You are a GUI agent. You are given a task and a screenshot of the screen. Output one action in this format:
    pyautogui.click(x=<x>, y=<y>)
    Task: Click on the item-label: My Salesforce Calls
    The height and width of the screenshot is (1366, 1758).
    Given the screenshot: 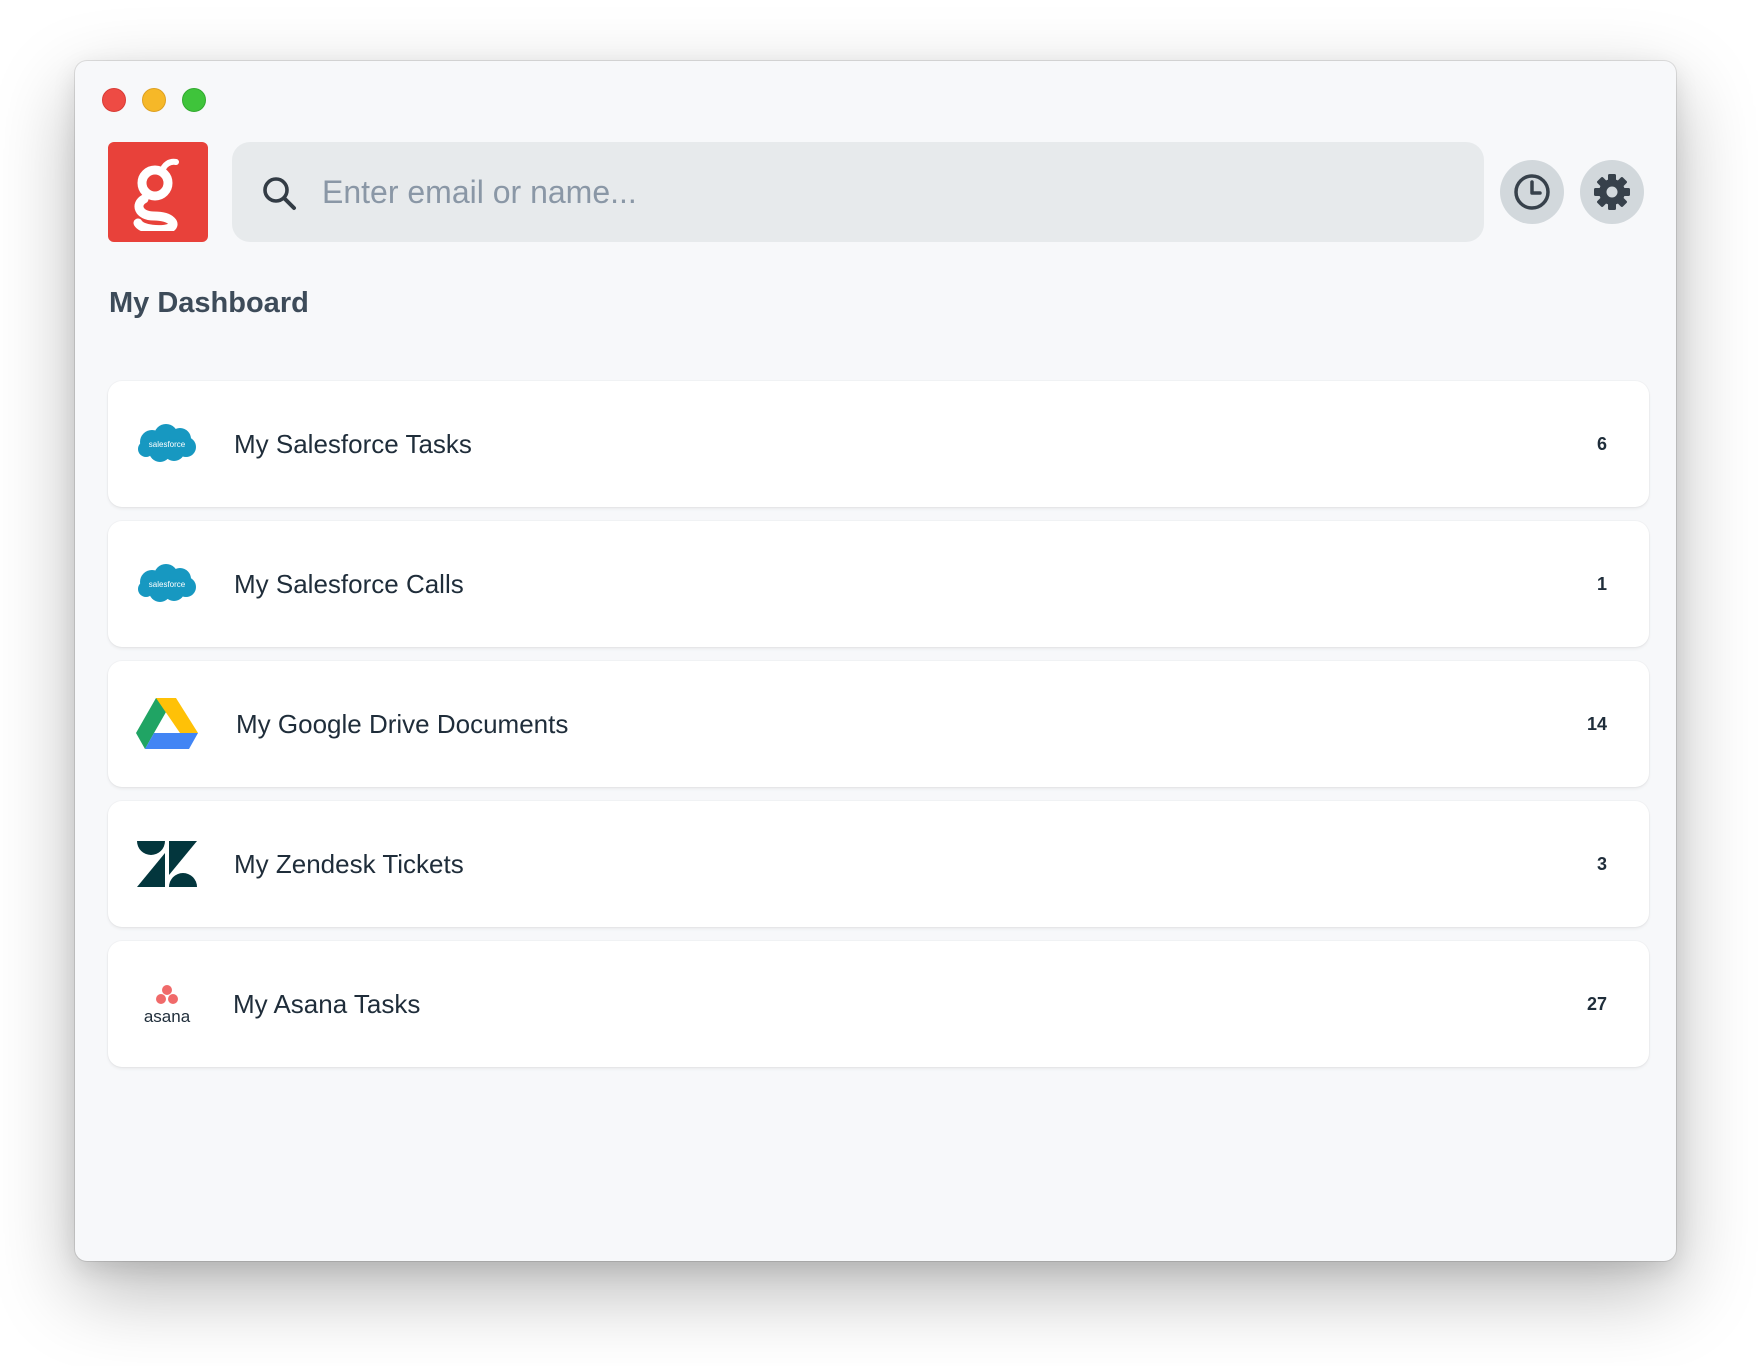 What is the action you would take?
    pyautogui.click(x=349, y=584)
    